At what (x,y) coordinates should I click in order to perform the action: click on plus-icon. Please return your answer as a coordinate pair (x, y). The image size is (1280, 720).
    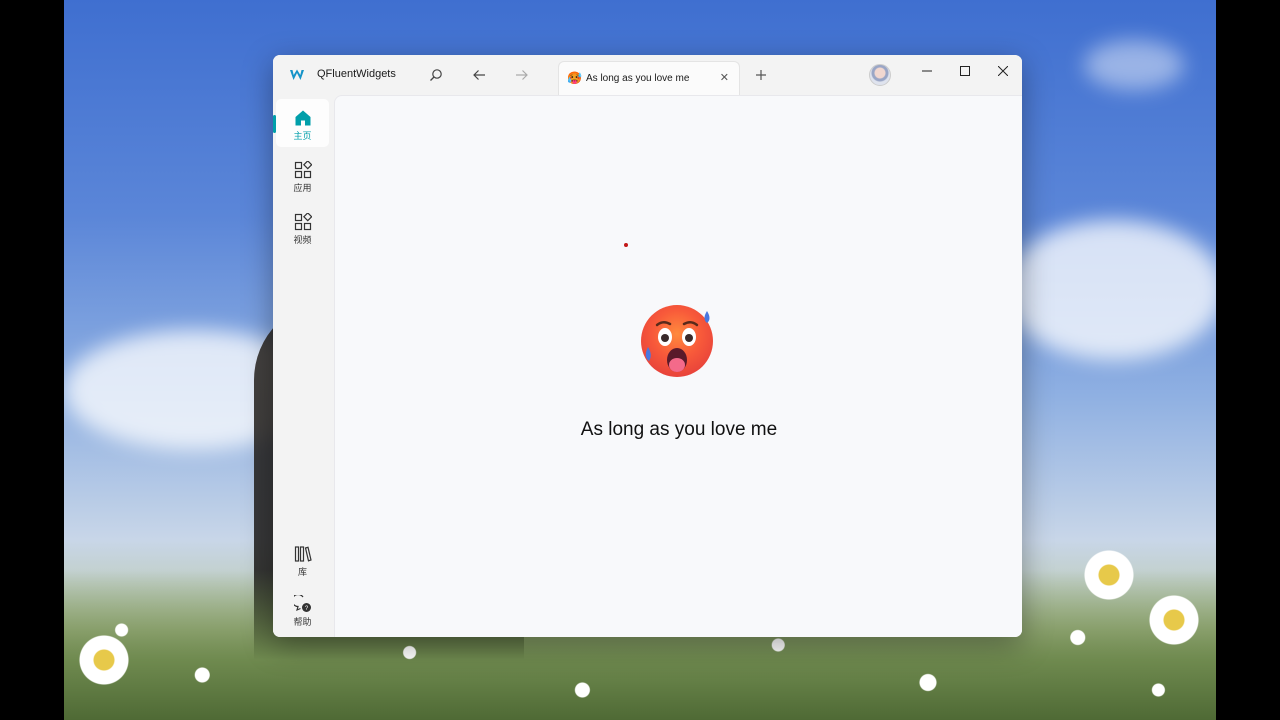
    Looking at the image, I should click on (761, 75).